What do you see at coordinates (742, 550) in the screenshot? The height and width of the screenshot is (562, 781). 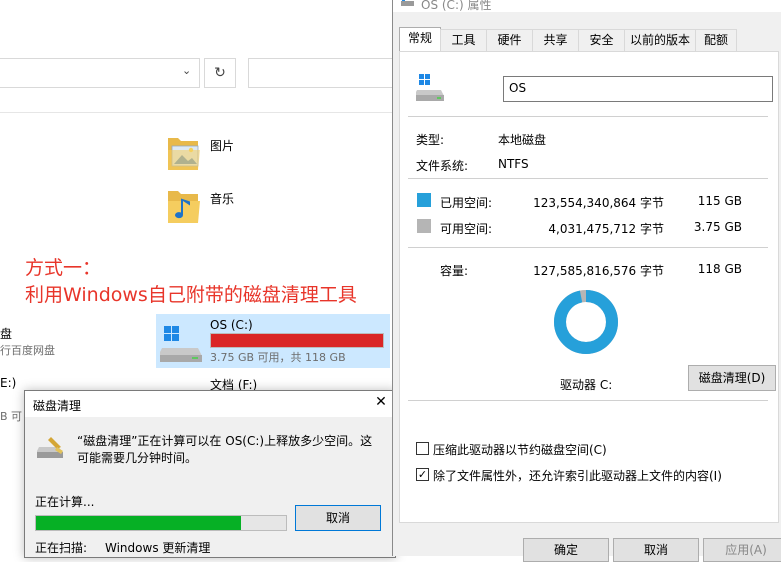 I see `apply-button: 应用(A)` at bounding box center [742, 550].